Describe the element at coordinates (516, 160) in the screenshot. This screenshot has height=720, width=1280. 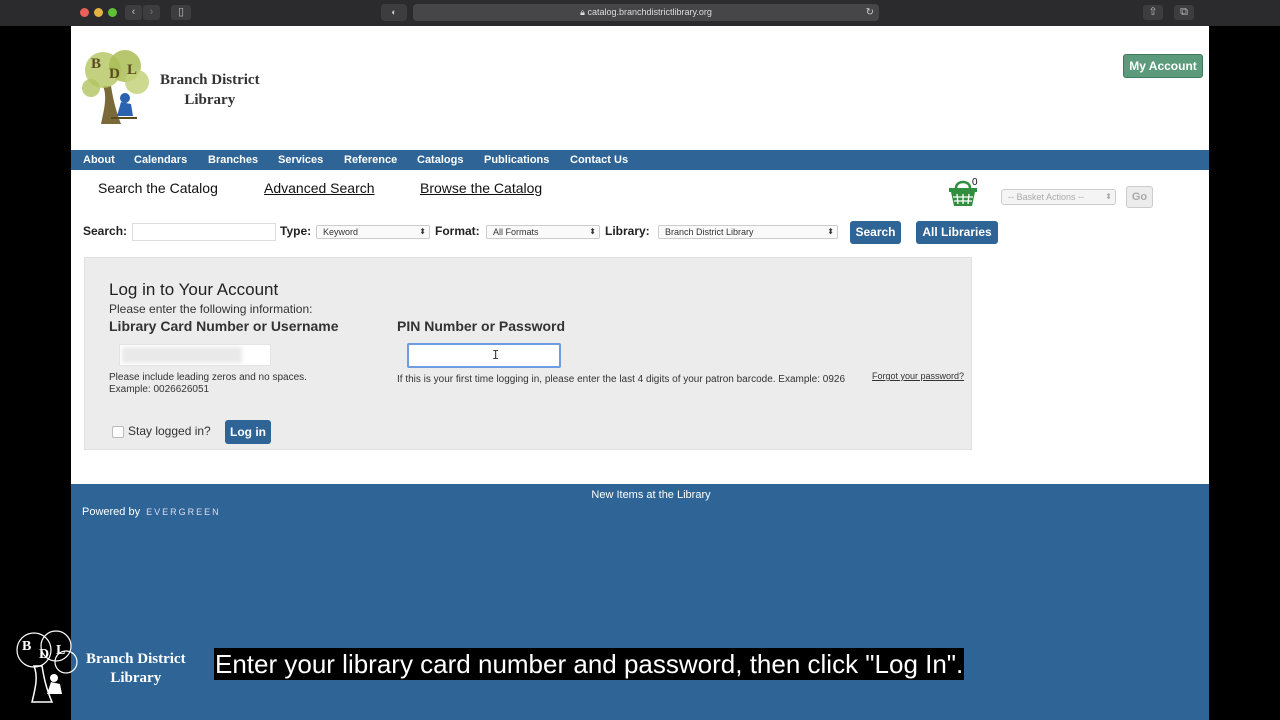
I see `nav-item-publications: Publications` at that location.